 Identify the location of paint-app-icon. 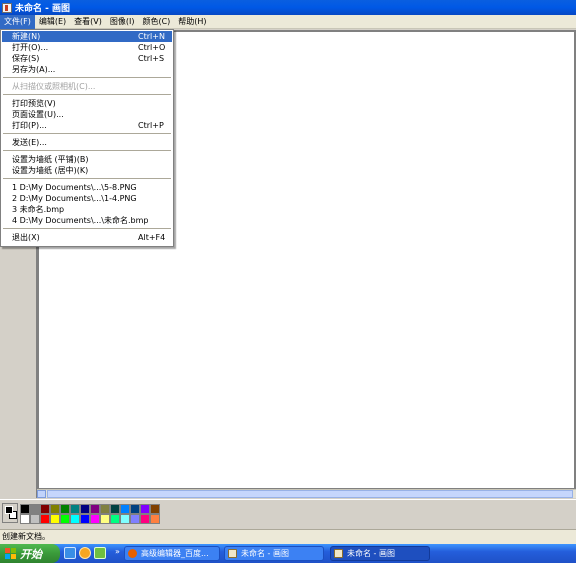
(7, 7).